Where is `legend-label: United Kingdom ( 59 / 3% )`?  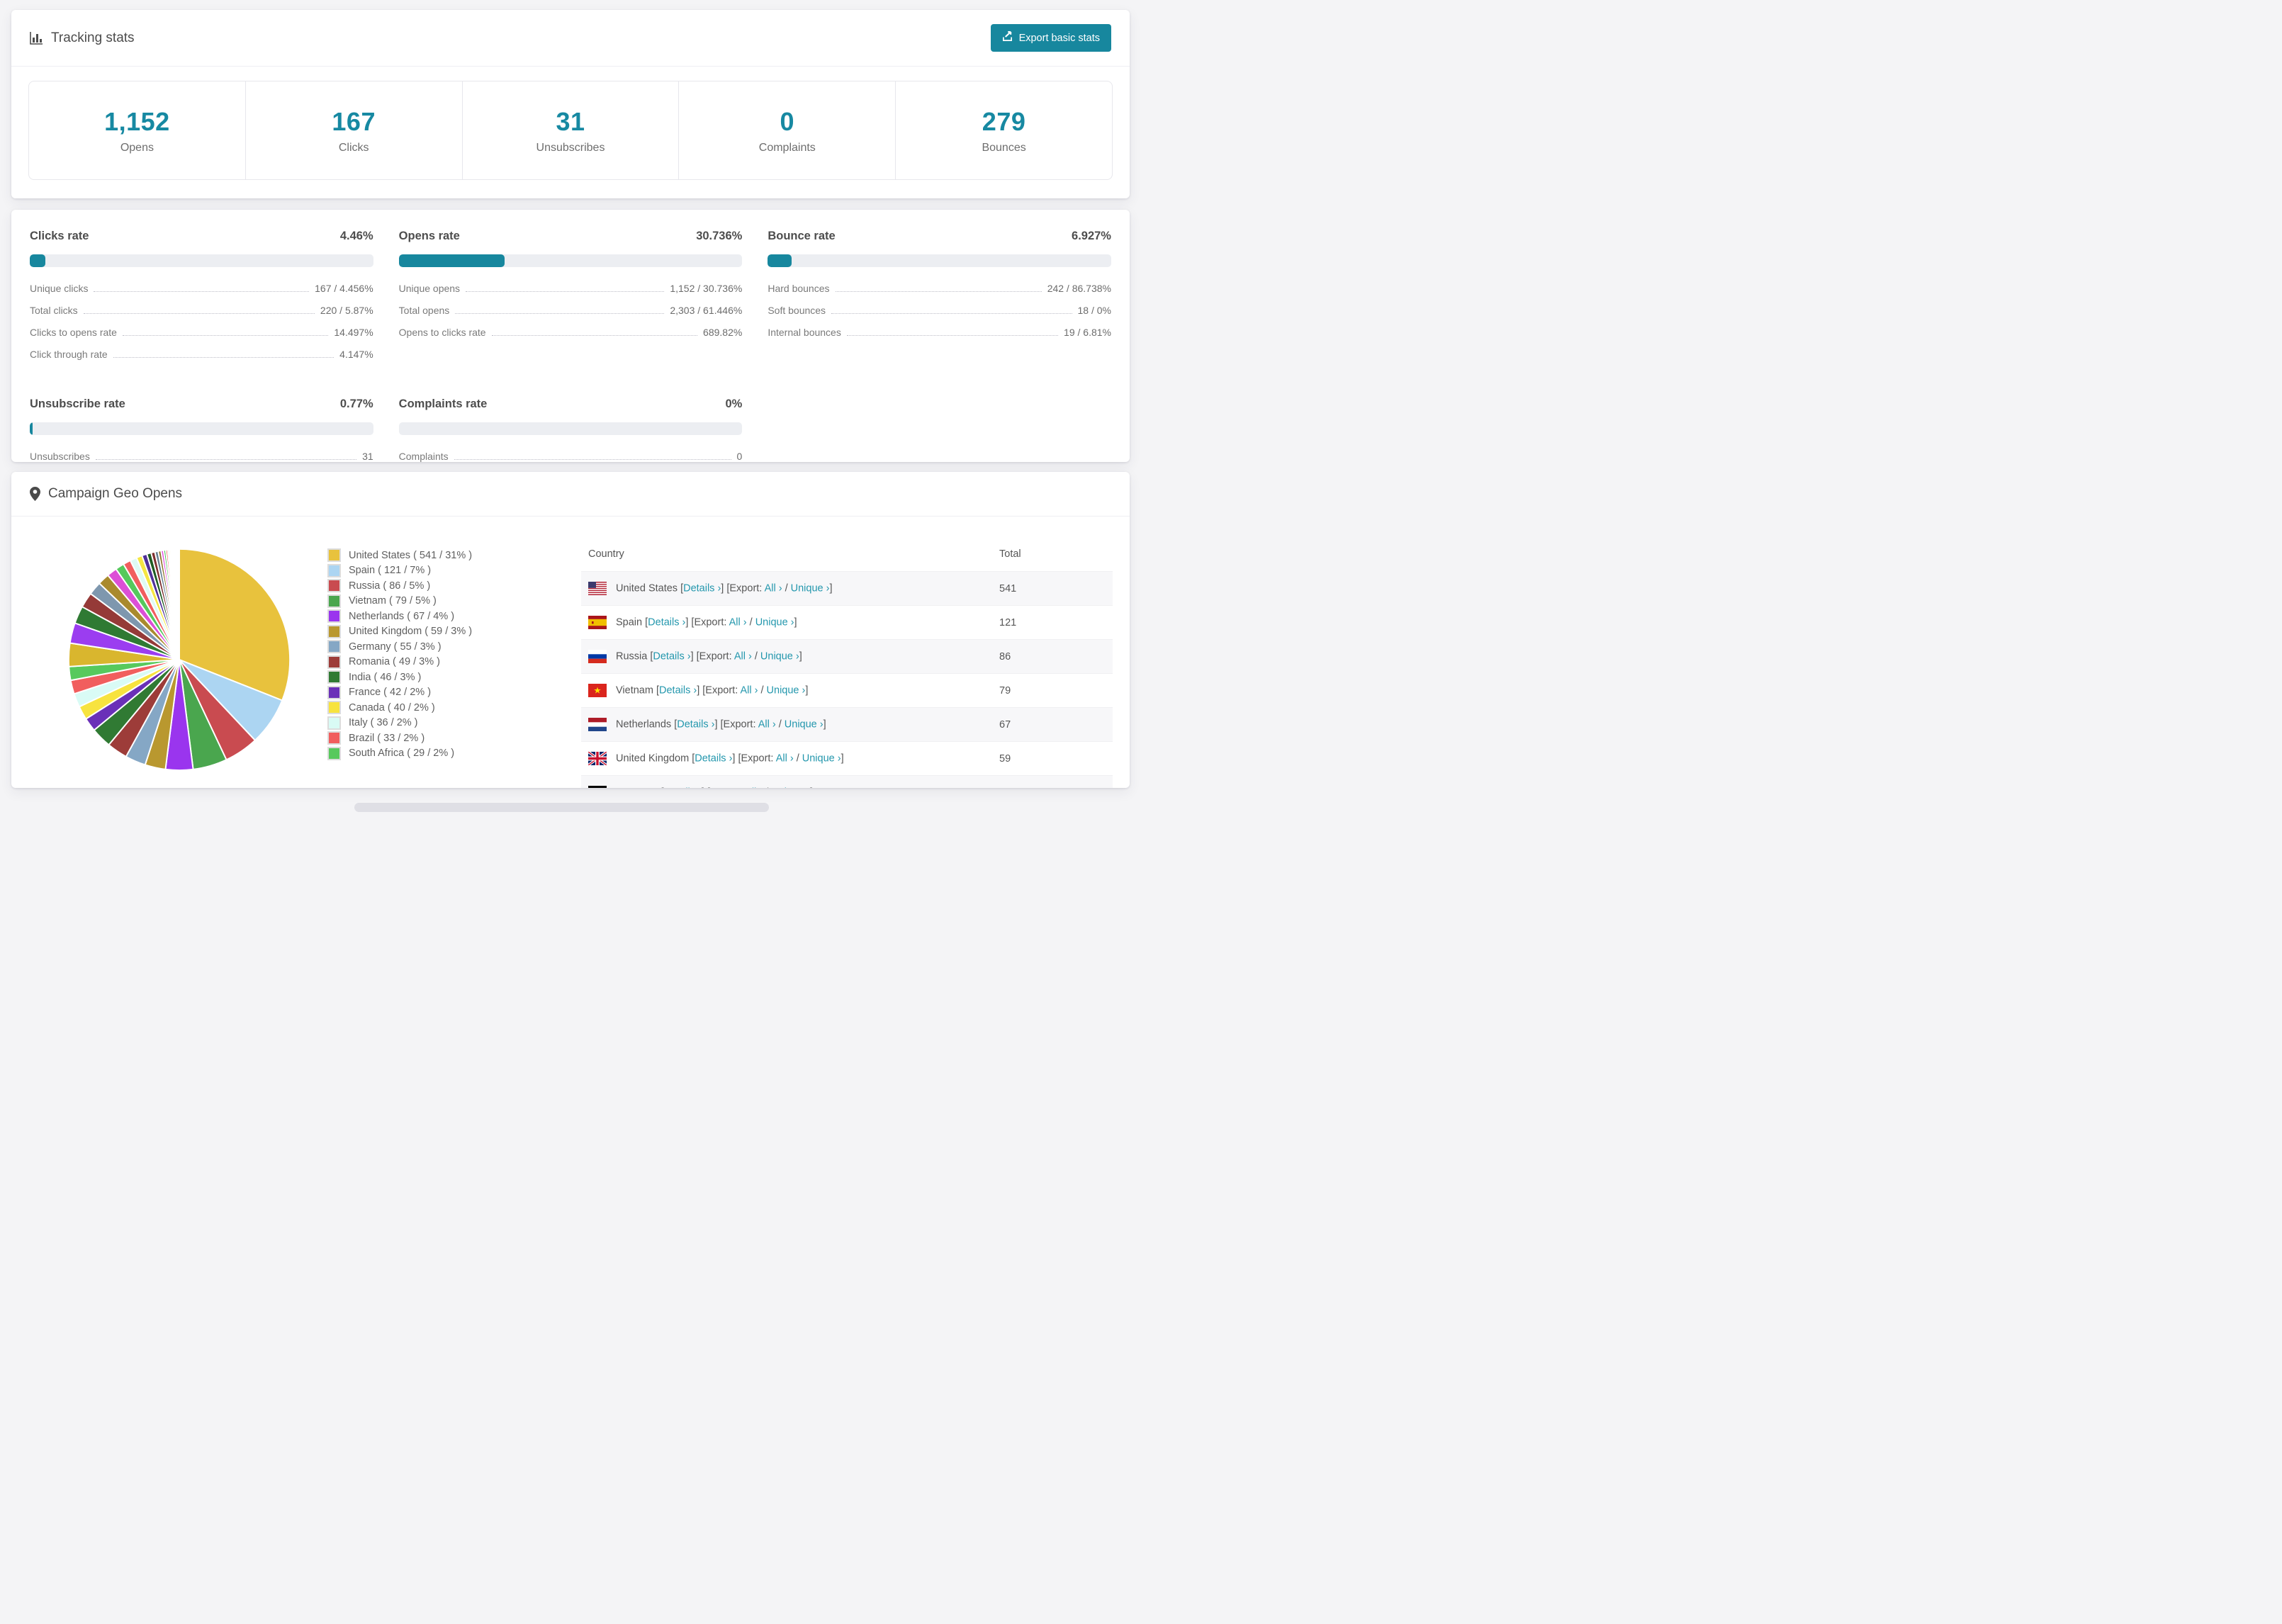
legend-label: United Kingdom ( 59 / 3% ) is located at coordinates (411, 632).